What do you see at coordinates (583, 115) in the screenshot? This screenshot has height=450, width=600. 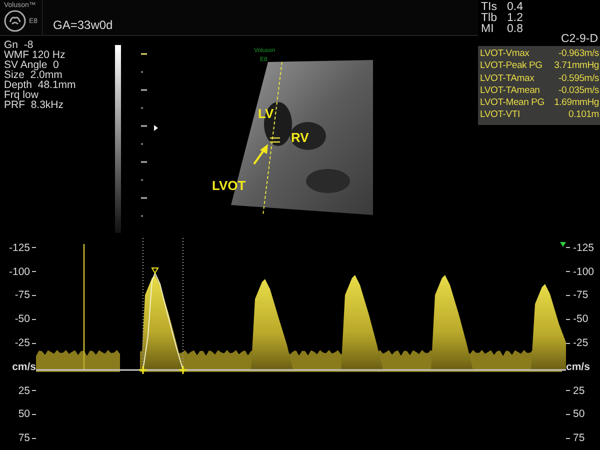 I see `measurement-value: 0.101m` at bounding box center [583, 115].